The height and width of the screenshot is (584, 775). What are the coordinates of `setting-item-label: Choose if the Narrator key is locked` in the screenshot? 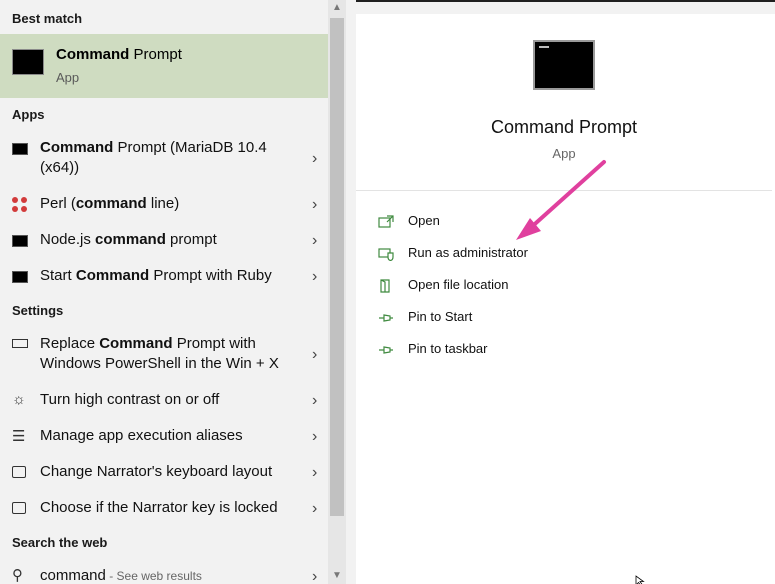 It's located at (159, 507).